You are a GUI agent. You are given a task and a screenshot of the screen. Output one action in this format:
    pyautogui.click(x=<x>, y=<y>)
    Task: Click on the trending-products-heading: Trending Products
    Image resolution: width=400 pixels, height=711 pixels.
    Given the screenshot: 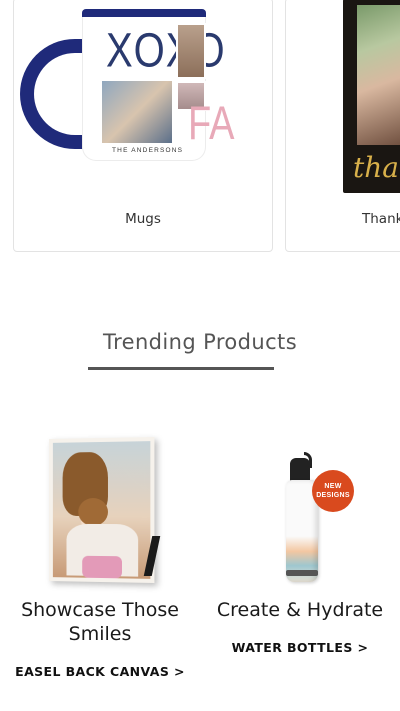 What is the action you would take?
    pyautogui.click(x=200, y=342)
    